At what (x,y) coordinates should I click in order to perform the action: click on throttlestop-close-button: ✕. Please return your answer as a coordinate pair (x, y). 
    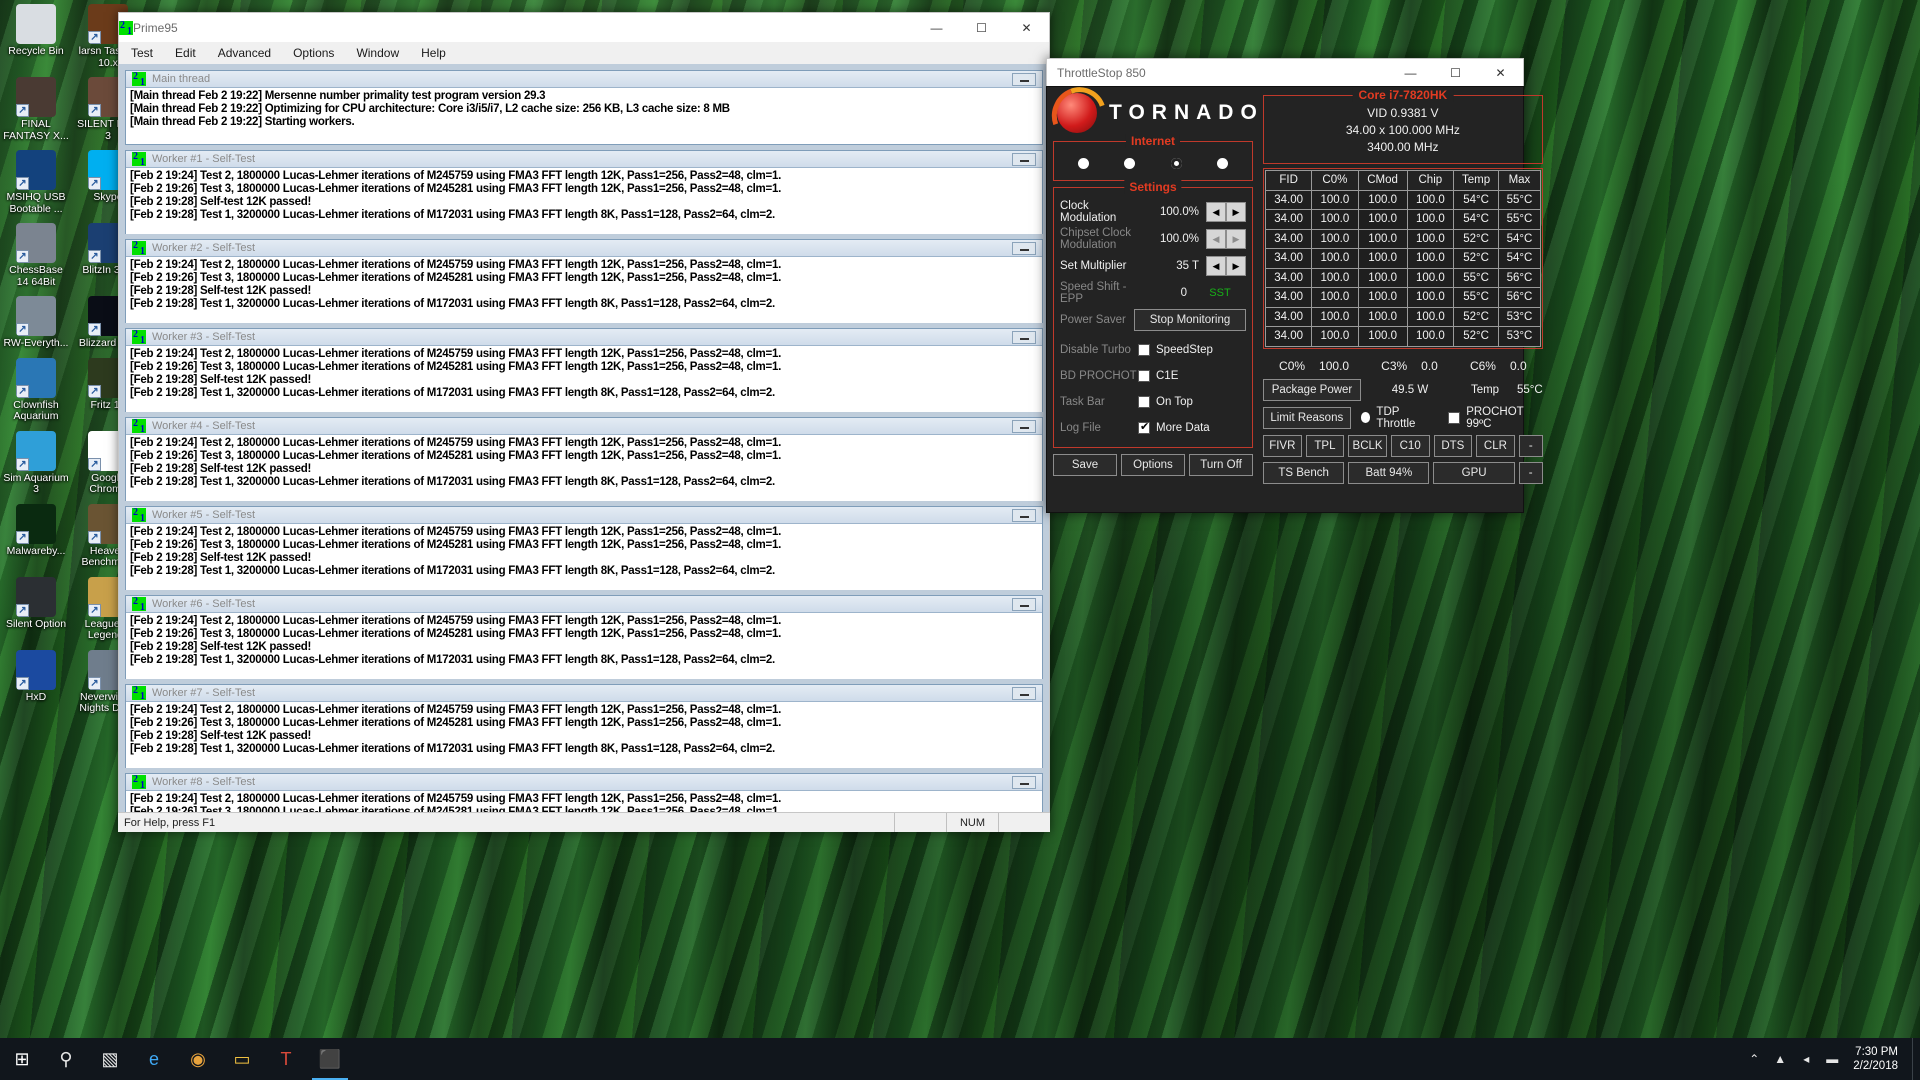
    Looking at the image, I should click on (1500, 72).